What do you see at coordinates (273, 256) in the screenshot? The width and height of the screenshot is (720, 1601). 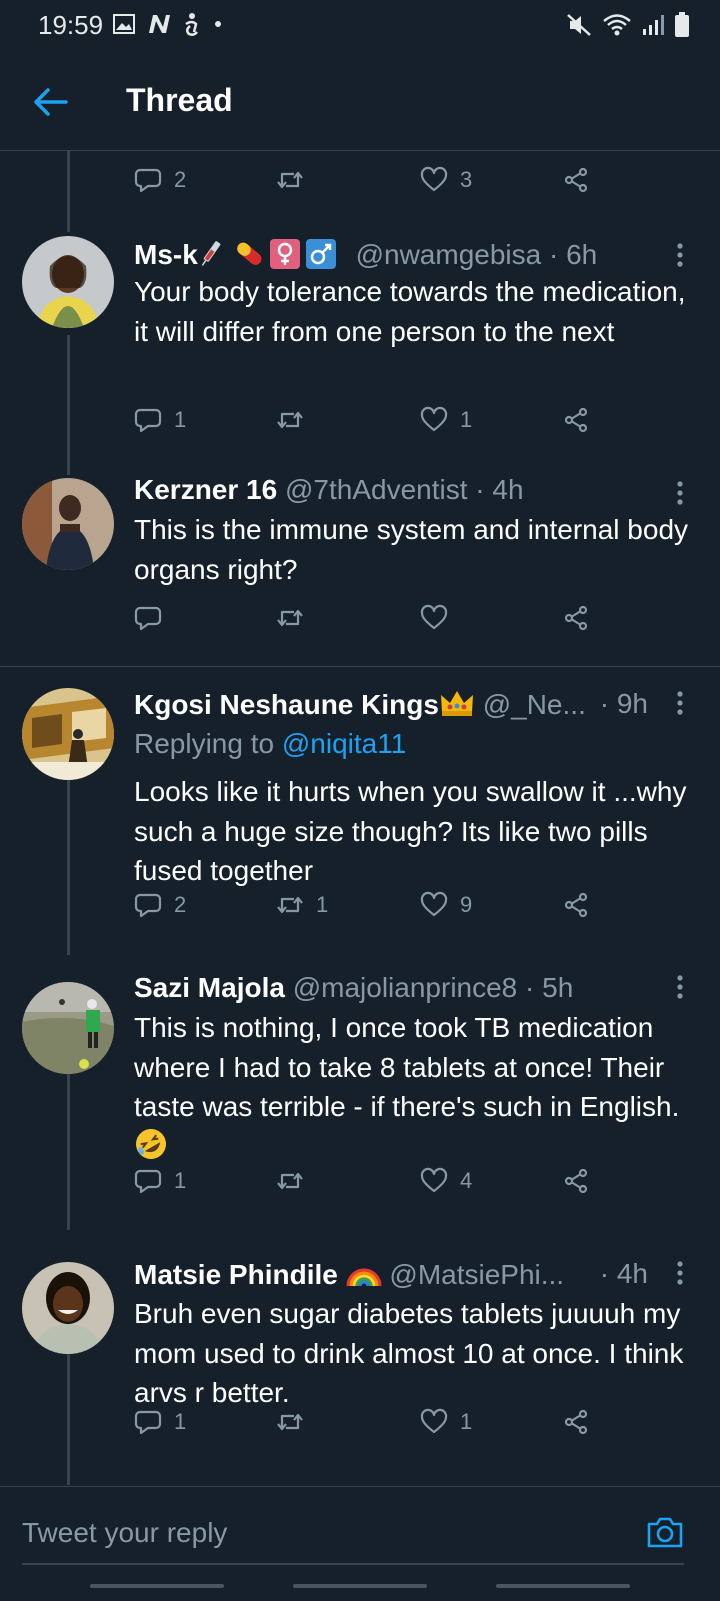 I see `name-emoji-syringe-pill-gender` at bounding box center [273, 256].